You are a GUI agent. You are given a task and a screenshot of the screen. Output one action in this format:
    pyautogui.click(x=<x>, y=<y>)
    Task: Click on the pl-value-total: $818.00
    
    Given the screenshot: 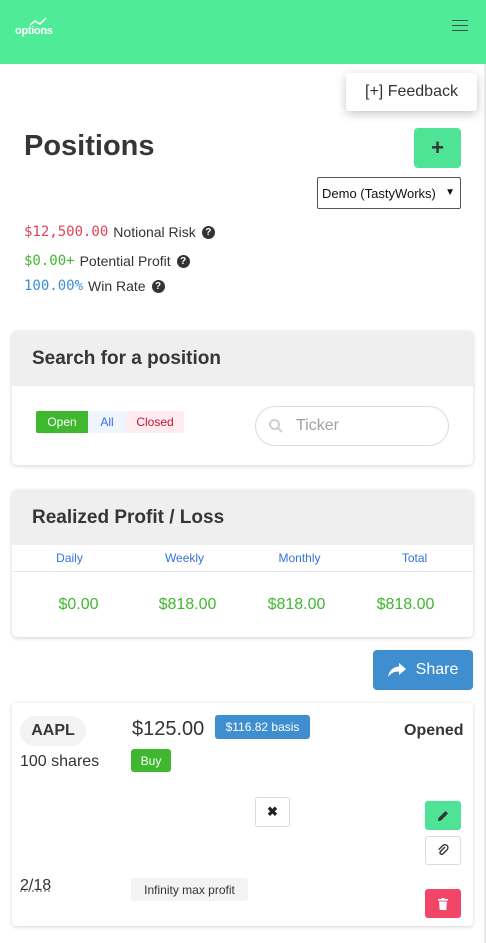 What is the action you would take?
    pyautogui.click(x=405, y=604)
    